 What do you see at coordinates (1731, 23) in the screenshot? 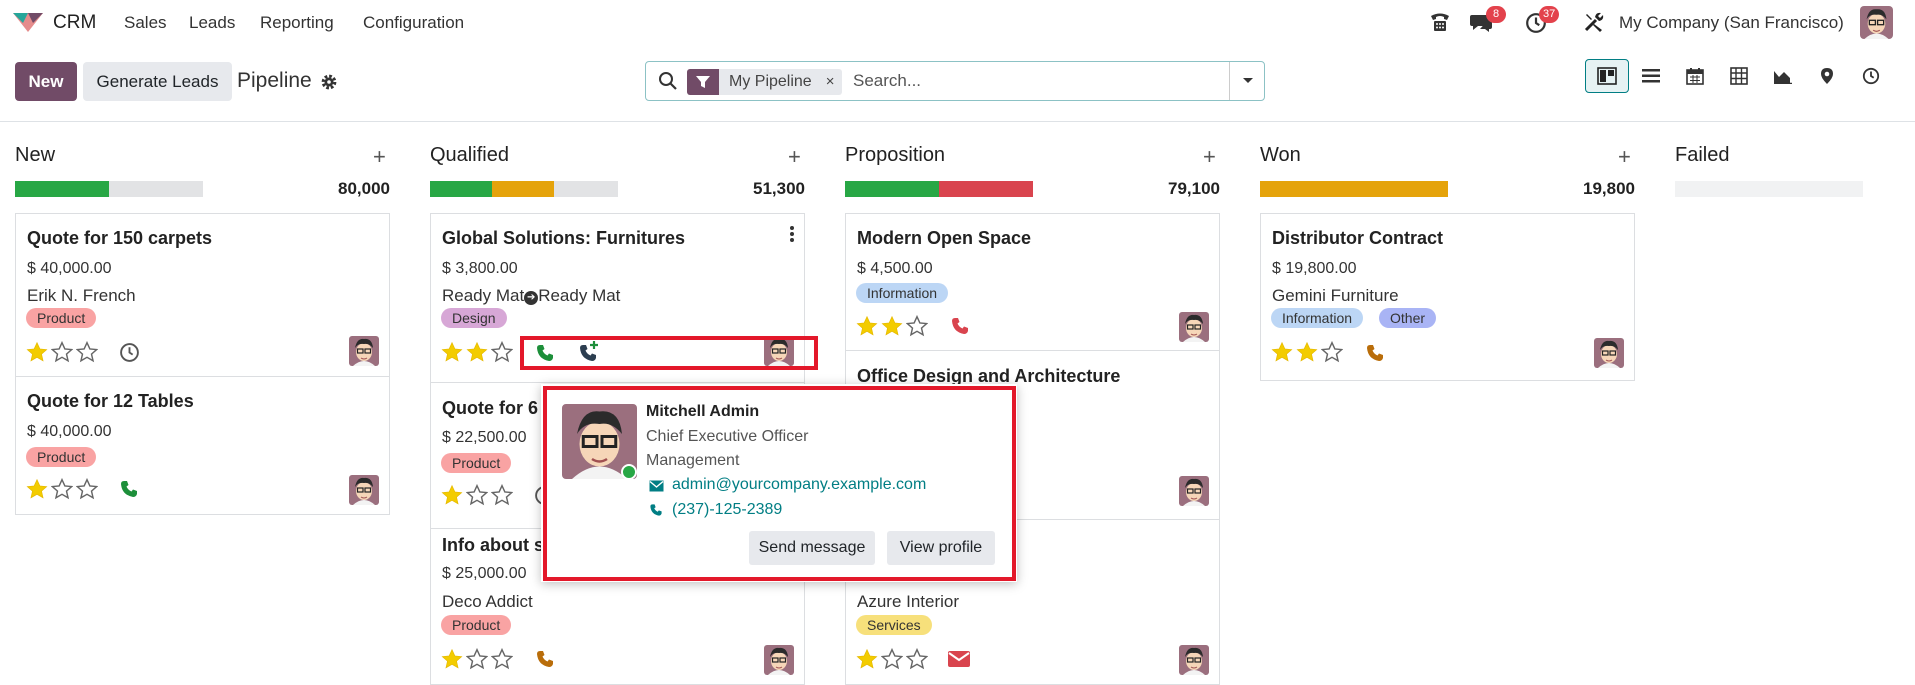
I see `company-switcher: My Company (San Francisco)` at bounding box center [1731, 23].